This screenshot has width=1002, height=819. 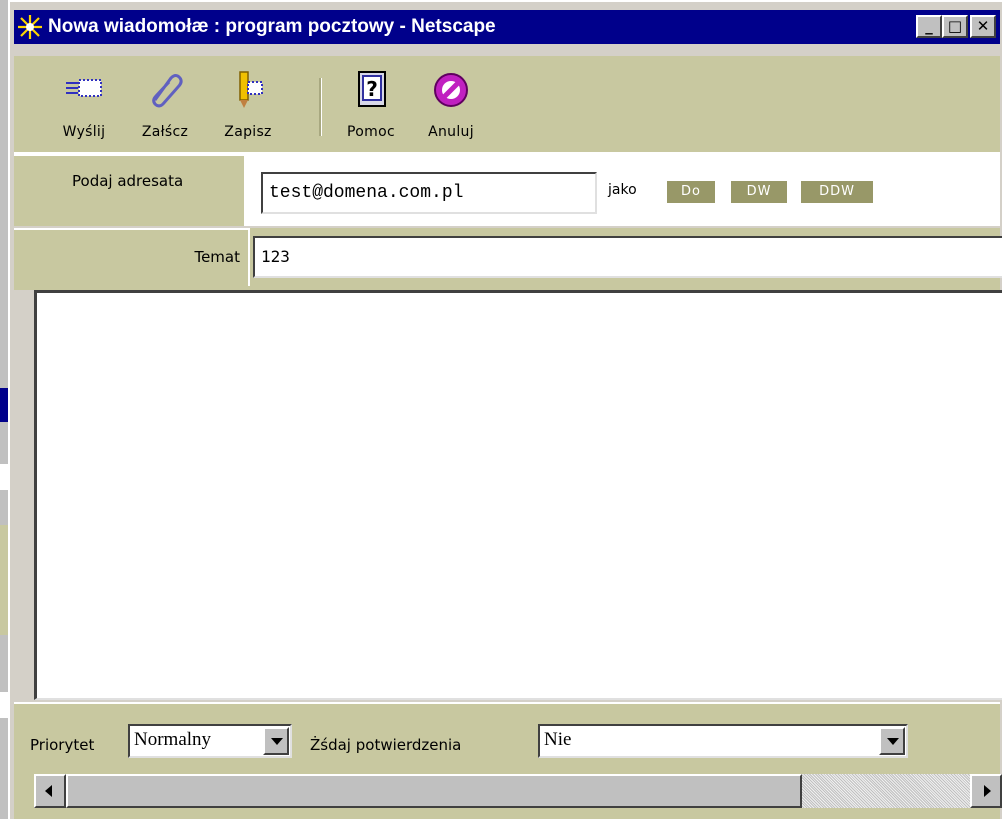 What do you see at coordinates (128, 181) in the screenshot?
I see `recipient-label: Podaj adresata` at bounding box center [128, 181].